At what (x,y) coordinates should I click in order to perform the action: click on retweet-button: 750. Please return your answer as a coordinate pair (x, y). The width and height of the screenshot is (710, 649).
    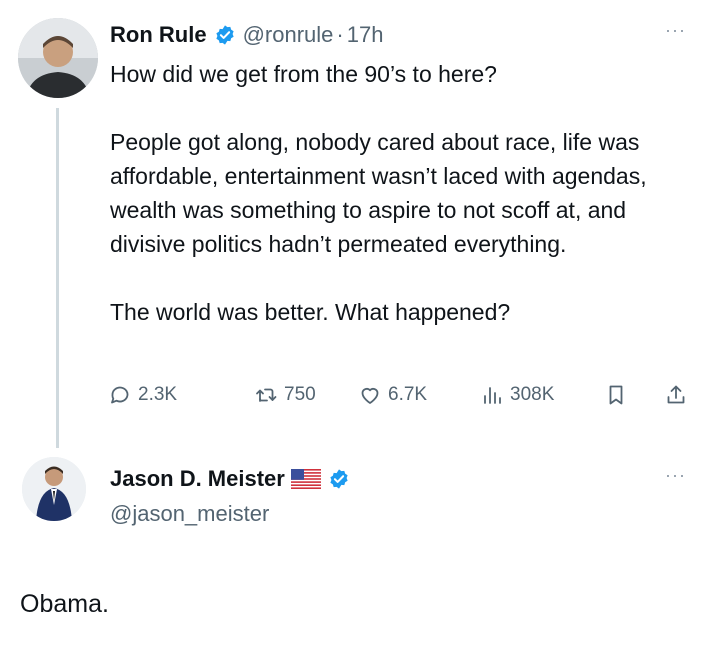
    Looking at the image, I should click on (285, 395).